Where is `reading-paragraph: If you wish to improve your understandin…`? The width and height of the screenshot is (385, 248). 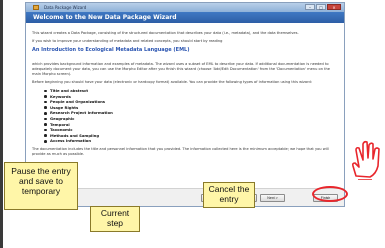
reading-paragraph: If you wish to improve your understandin… is located at coordinates (127, 41).